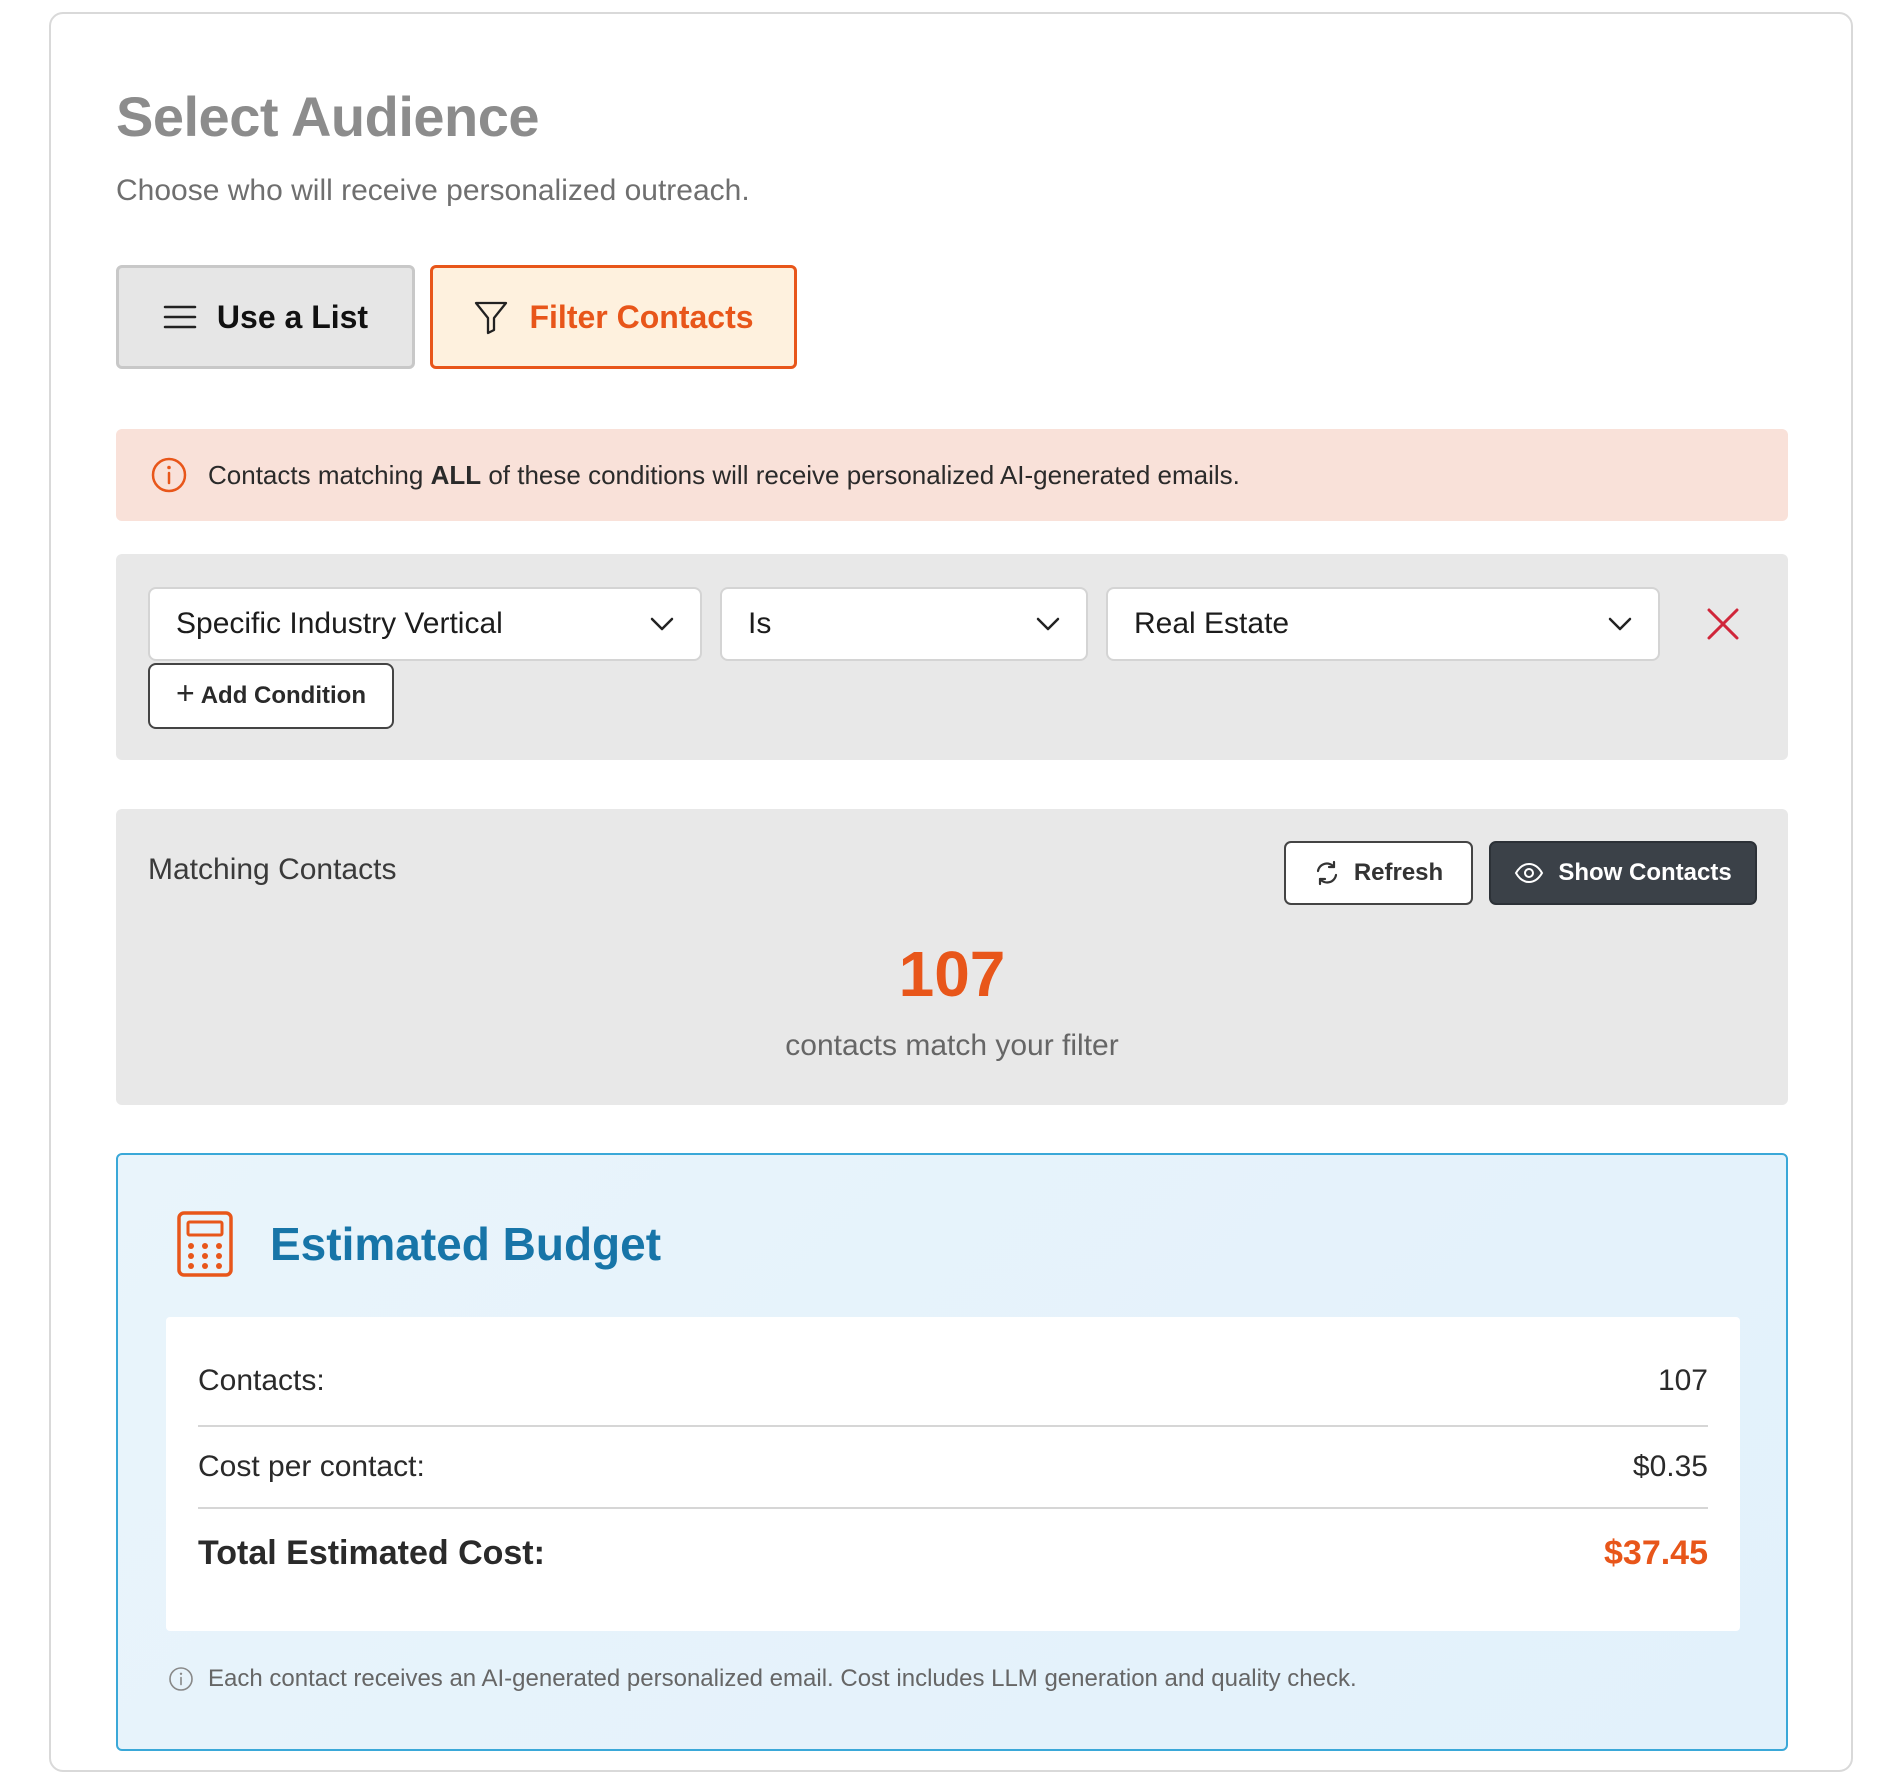  I want to click on budget-row-label: Cost per contact:, so click(311, 1466).